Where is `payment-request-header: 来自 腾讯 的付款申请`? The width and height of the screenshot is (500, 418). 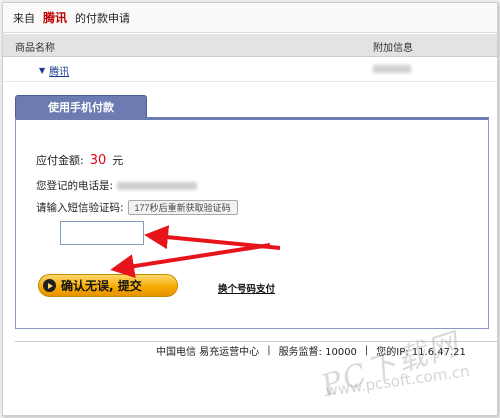 payment-request-header: 来自 腾讯 的付款申请 is located at coordinates (250, 18).